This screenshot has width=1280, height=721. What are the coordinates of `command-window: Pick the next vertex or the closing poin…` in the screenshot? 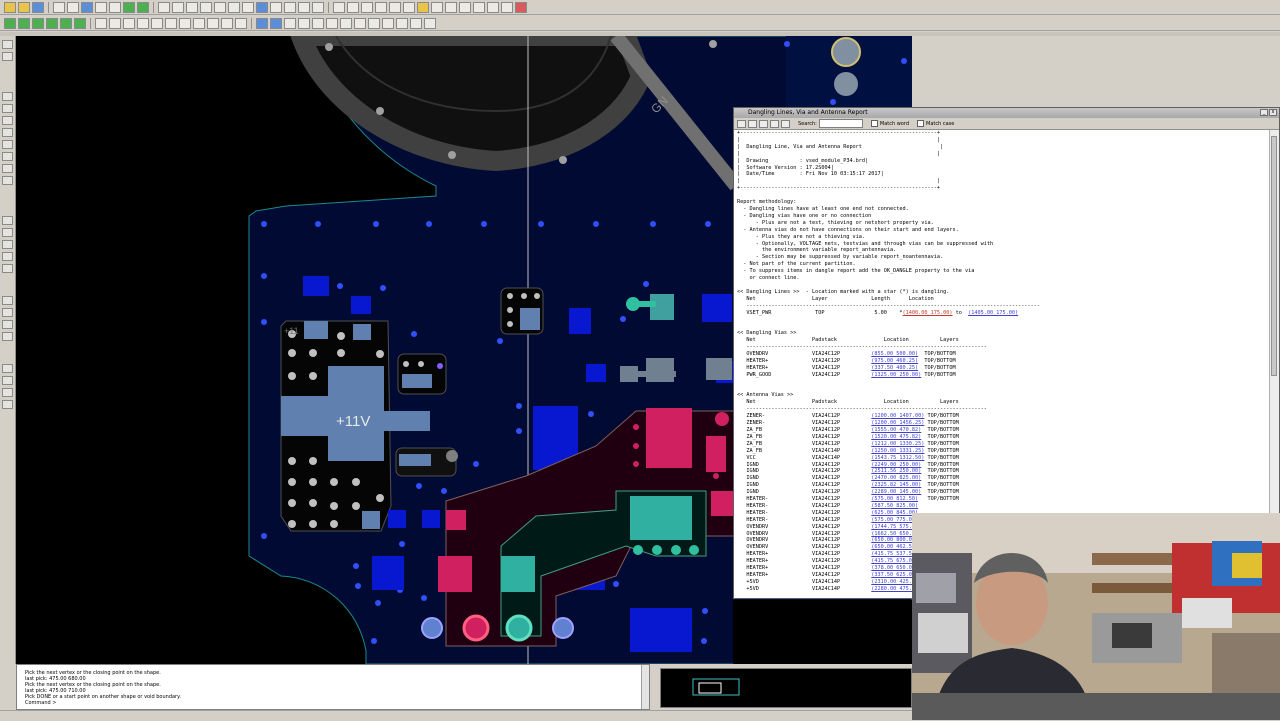 It's located at (333, 687).